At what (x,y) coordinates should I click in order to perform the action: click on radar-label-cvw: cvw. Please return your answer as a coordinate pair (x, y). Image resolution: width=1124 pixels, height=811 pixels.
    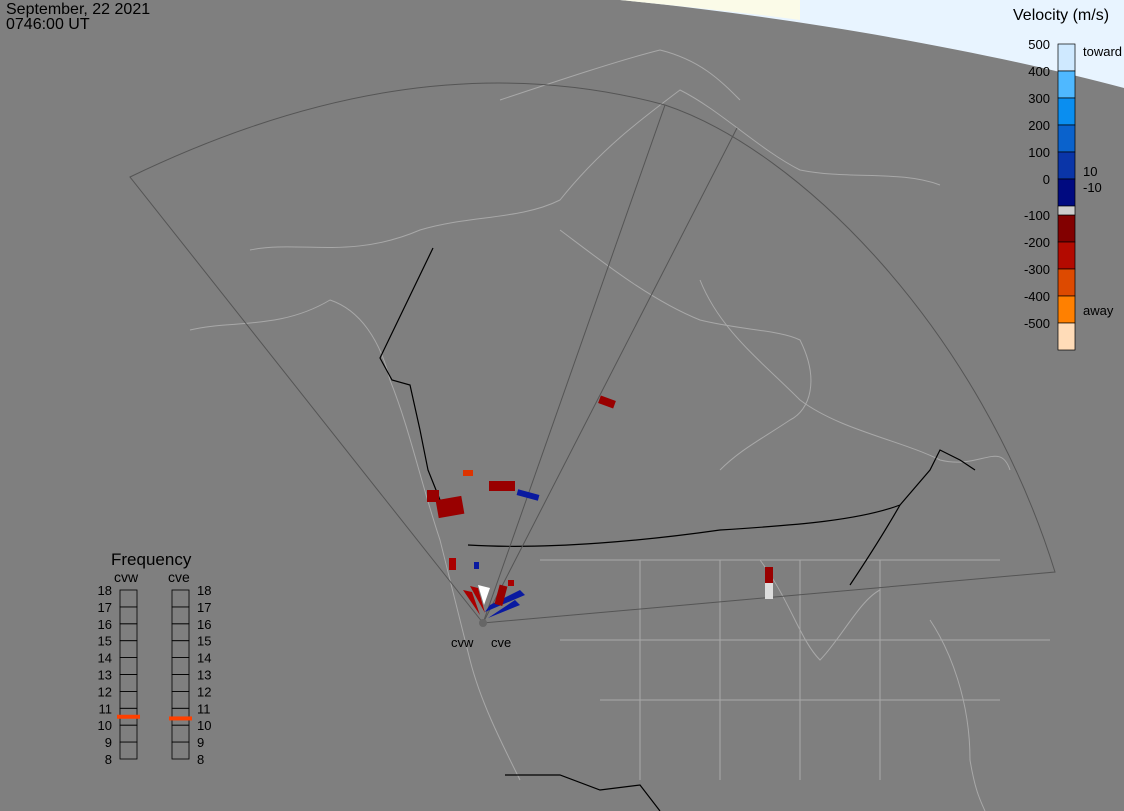
    Looking at the image, I should click on (462, 642).